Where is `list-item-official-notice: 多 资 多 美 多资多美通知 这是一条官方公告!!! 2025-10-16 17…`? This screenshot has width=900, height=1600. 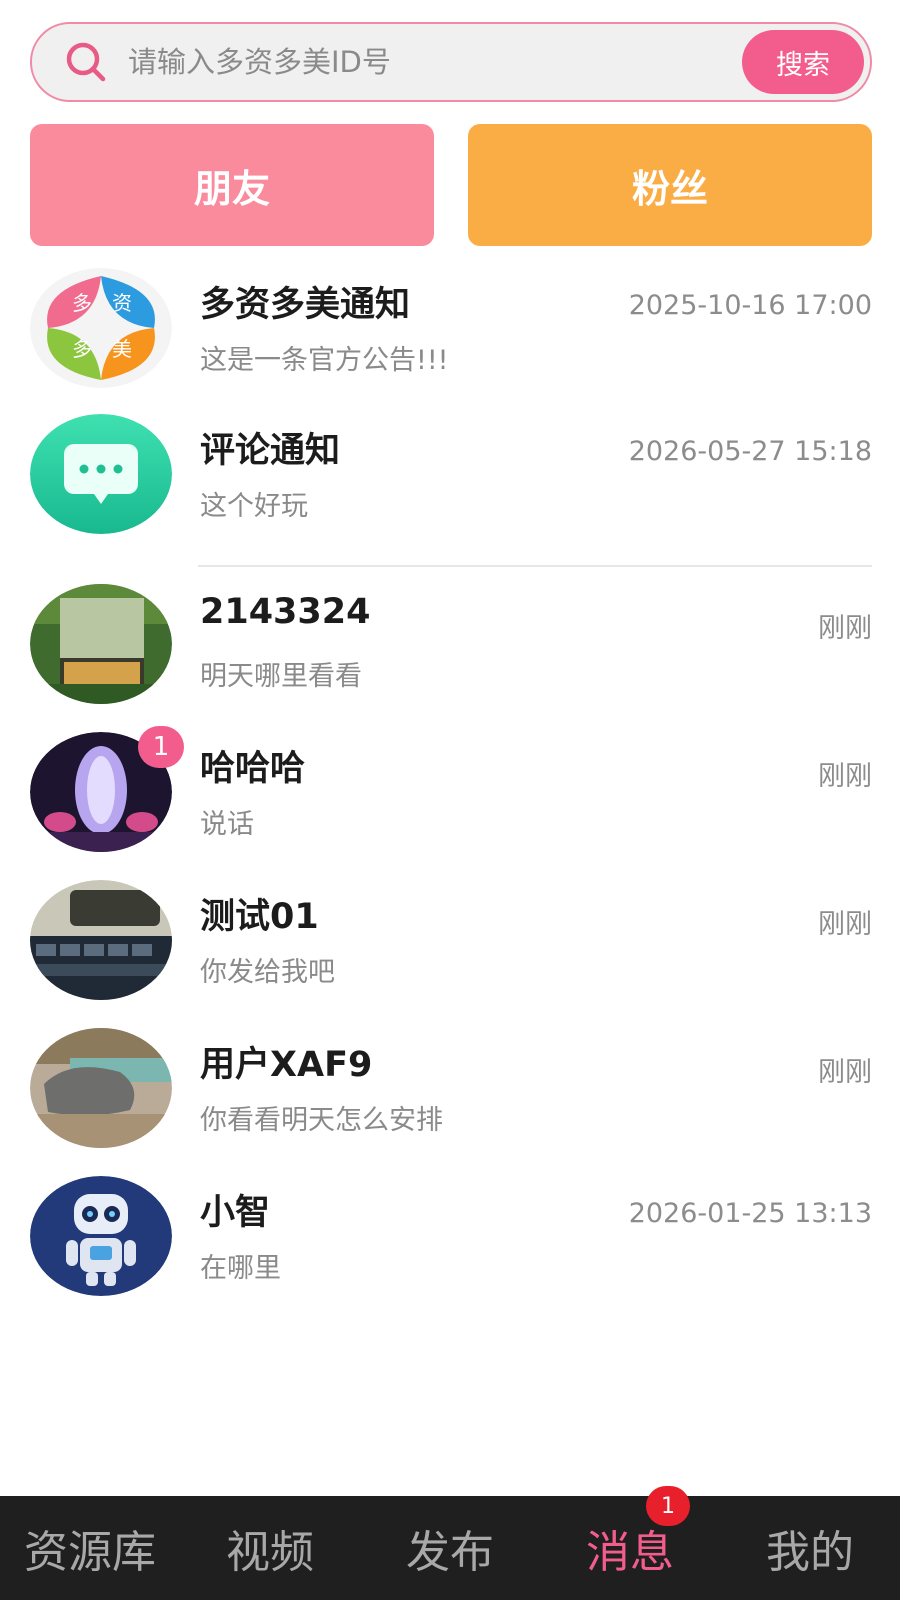 list-item-official-notice: 多 资 多 美 多资多美通知 这是一条官方公告!!! 2025-10-16 17… is located at coordinates (450, 338).